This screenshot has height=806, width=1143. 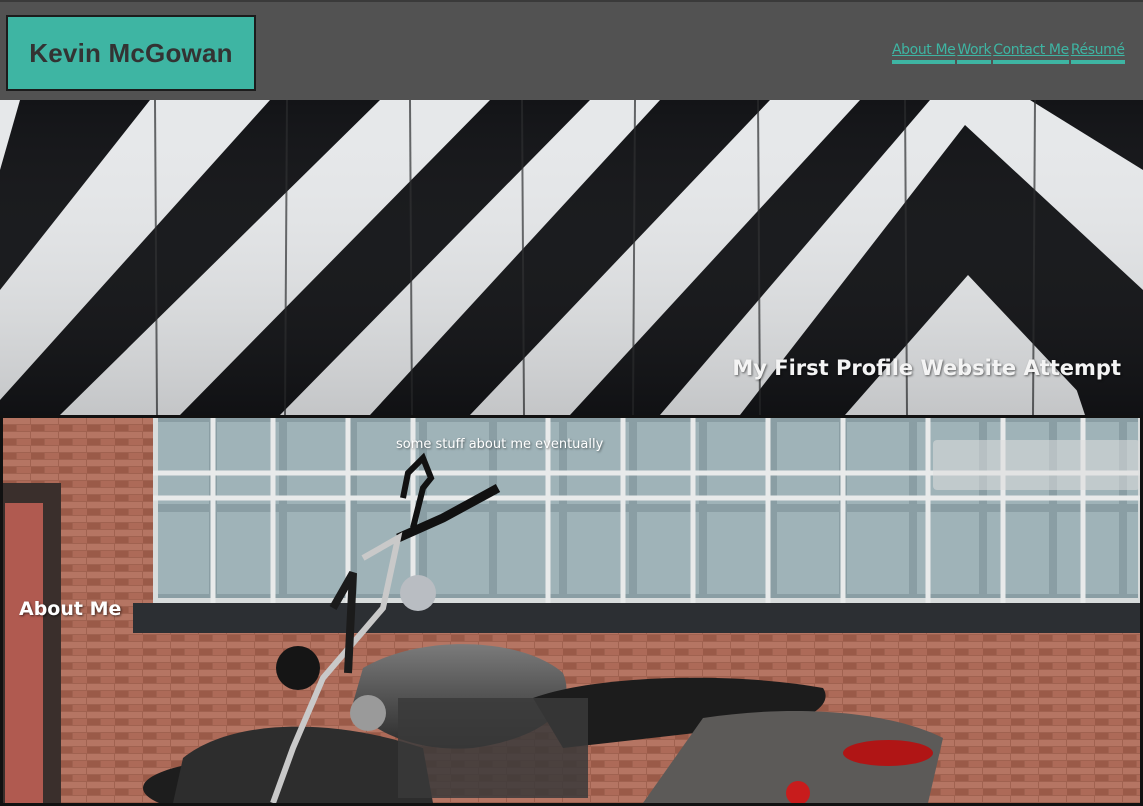 What do you see at coordinates (924, 53) in the screenshot?
I see `nav-link-about-me: About Me` at bounding box center [924, 53].